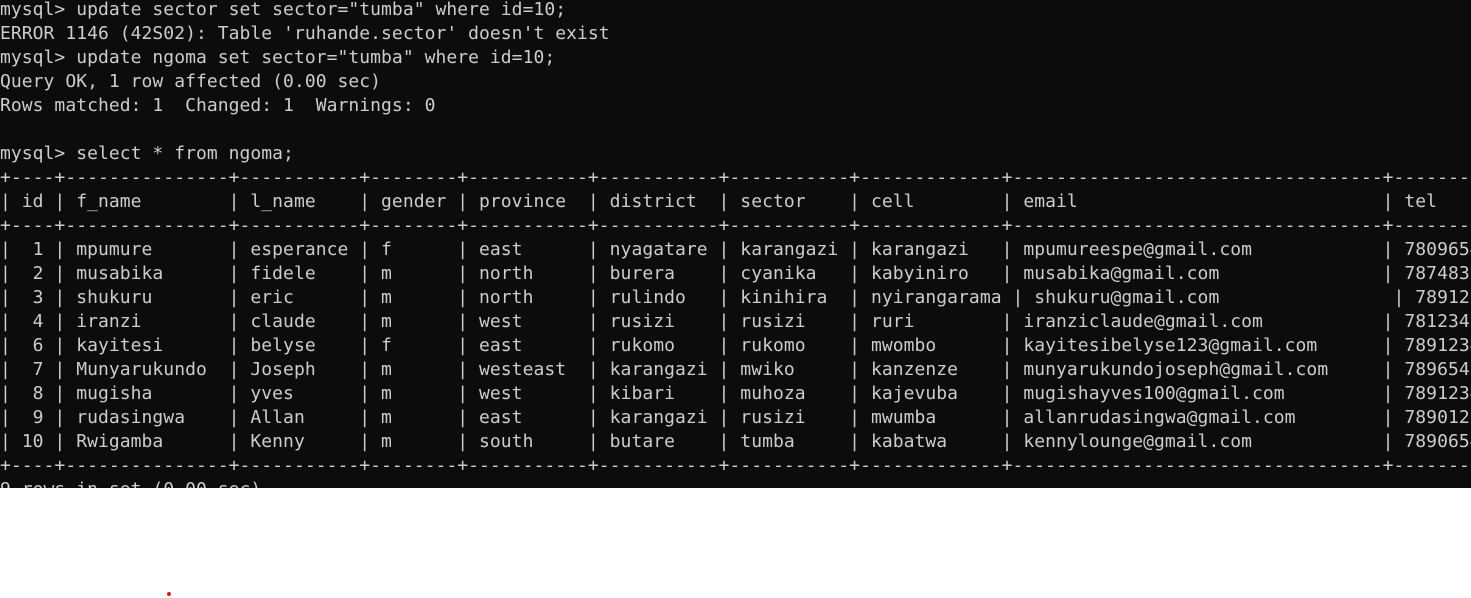  What do you see at coordinates (147, 153) in the screenshot?
I see `terminal-line: mysql> select * from ngoma;` at bounding box center [147, 153].